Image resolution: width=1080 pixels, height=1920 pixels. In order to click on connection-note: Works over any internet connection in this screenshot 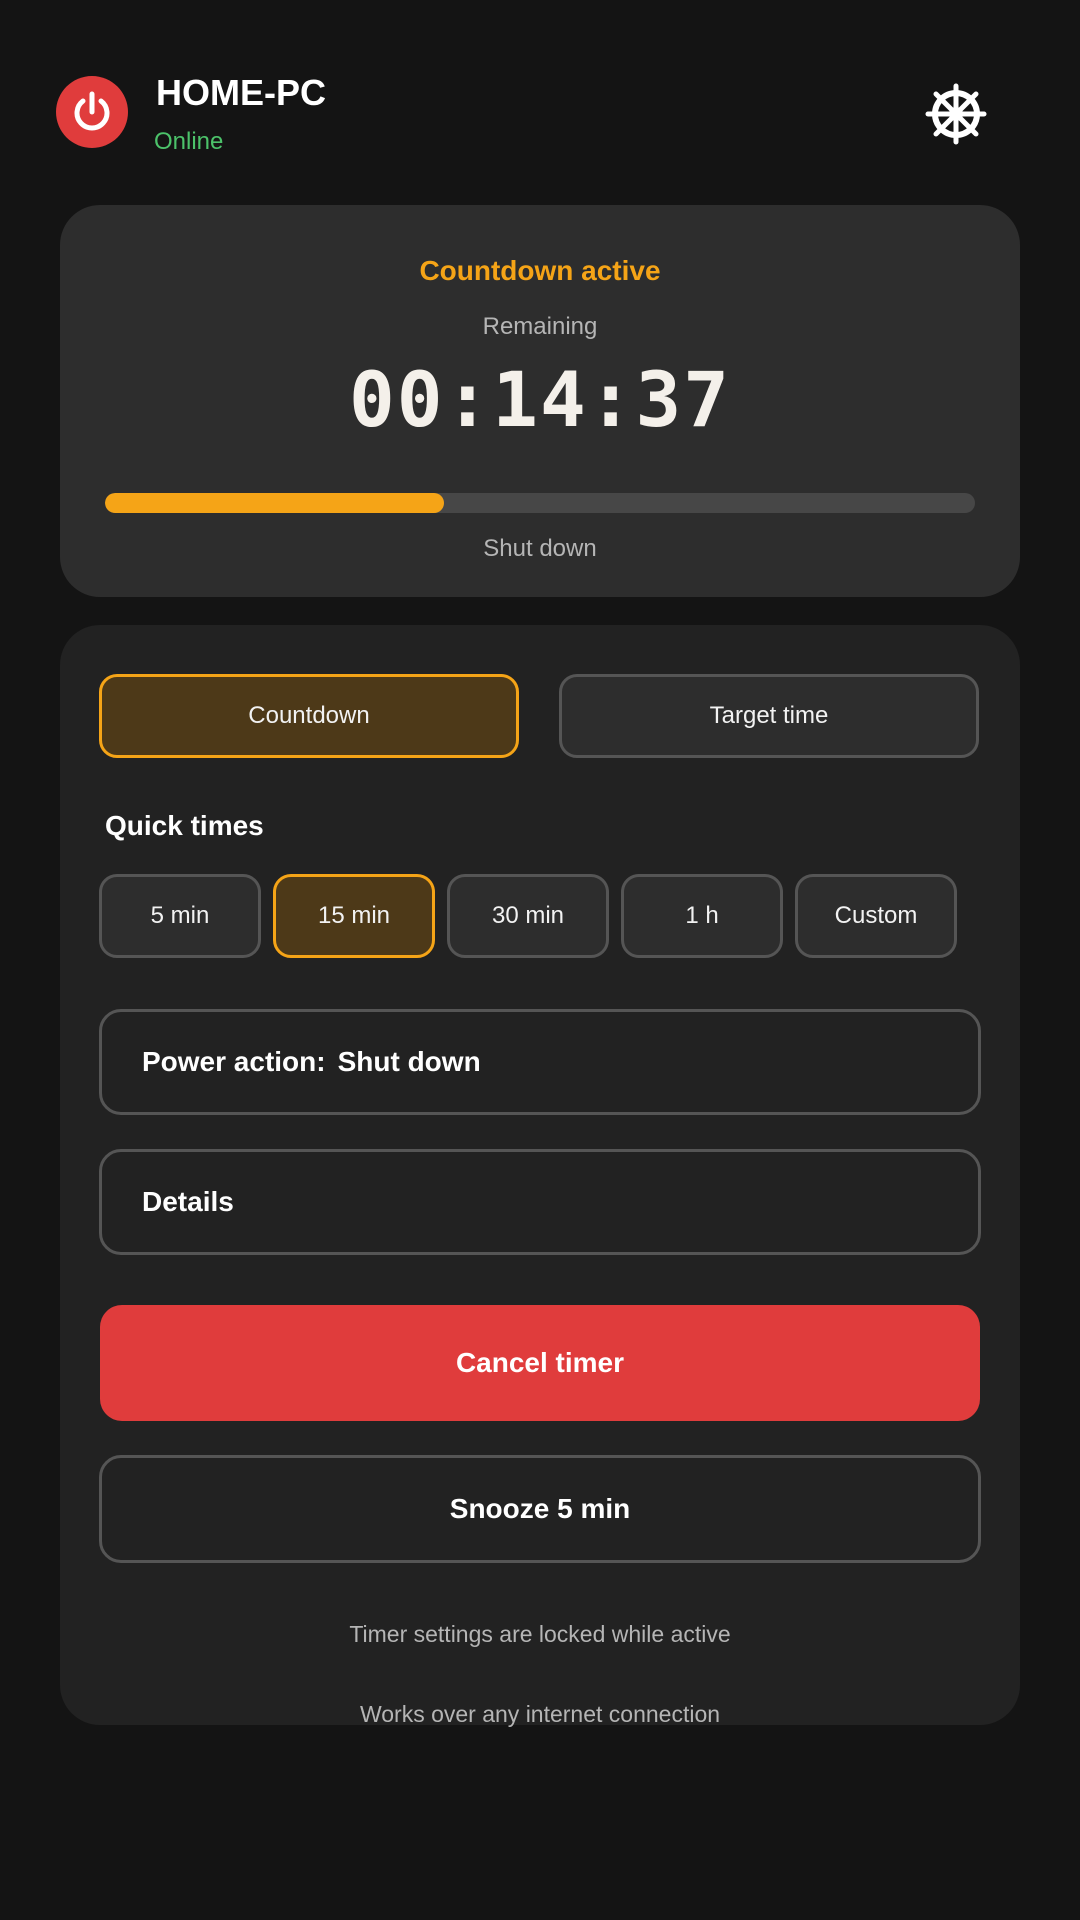, I will do `click(540, 1714)`.